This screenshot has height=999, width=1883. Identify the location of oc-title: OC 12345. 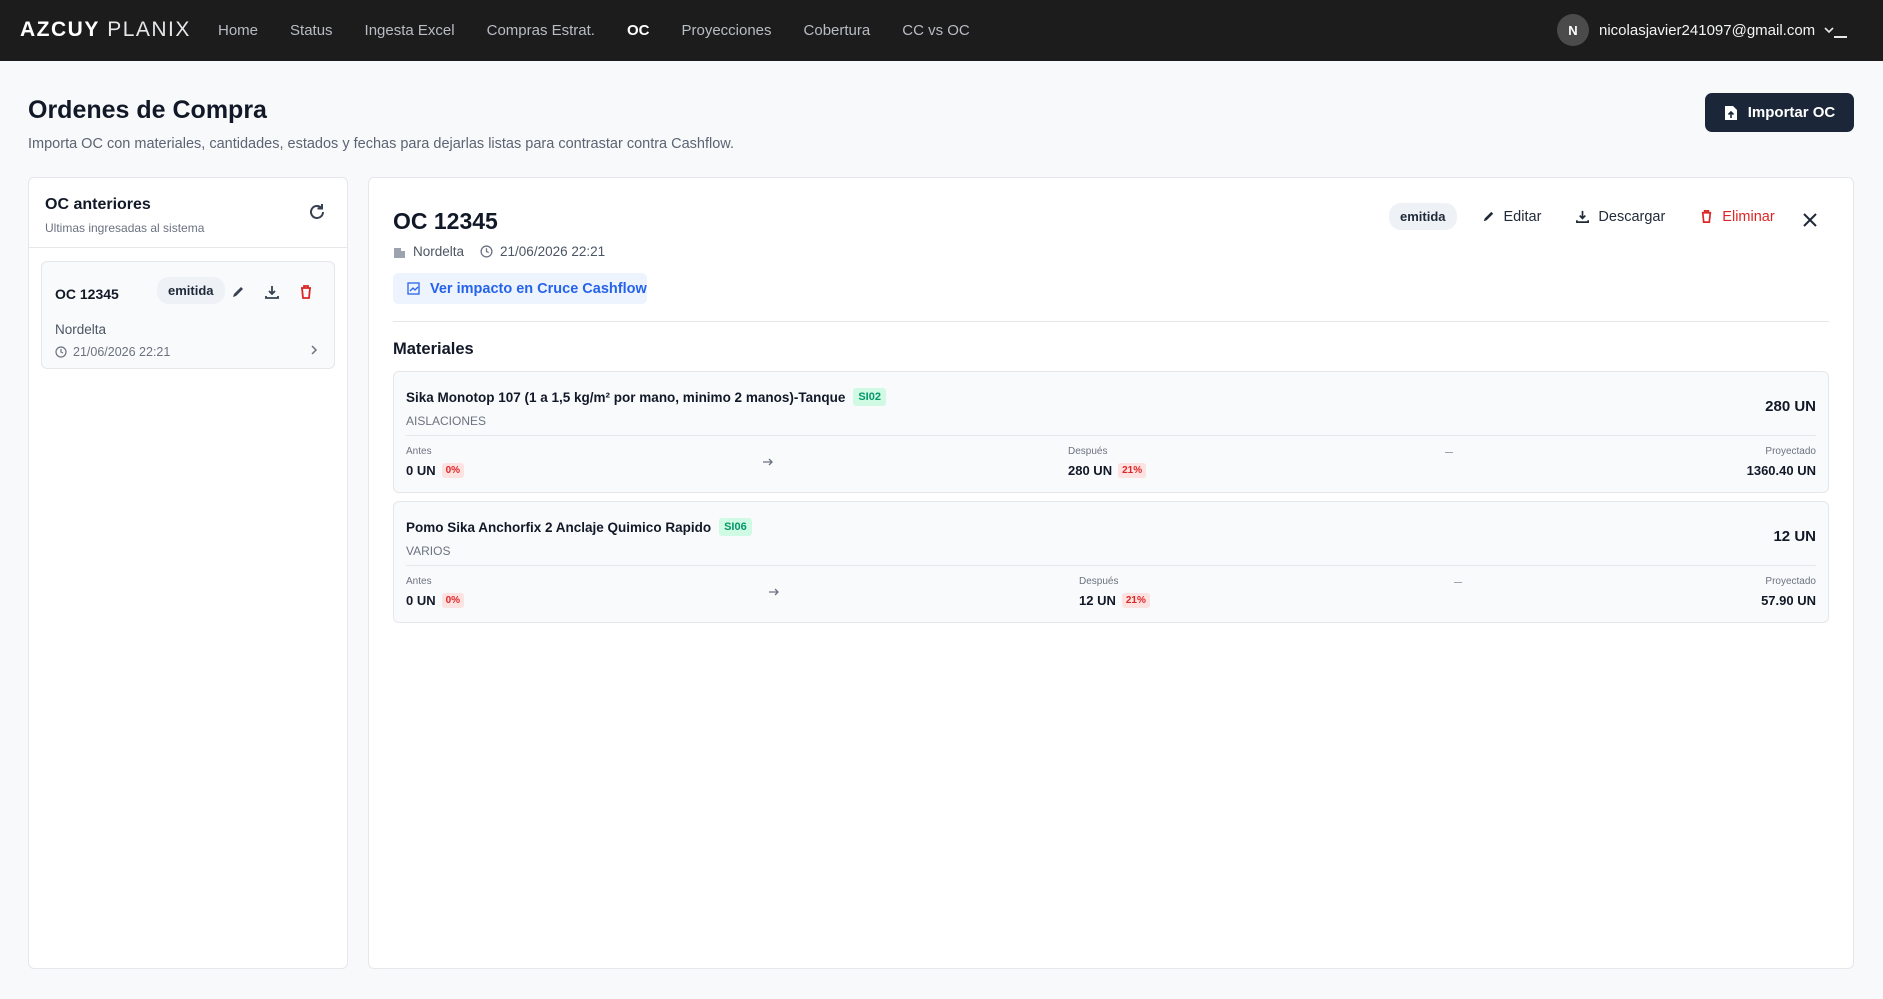
(445, 221).